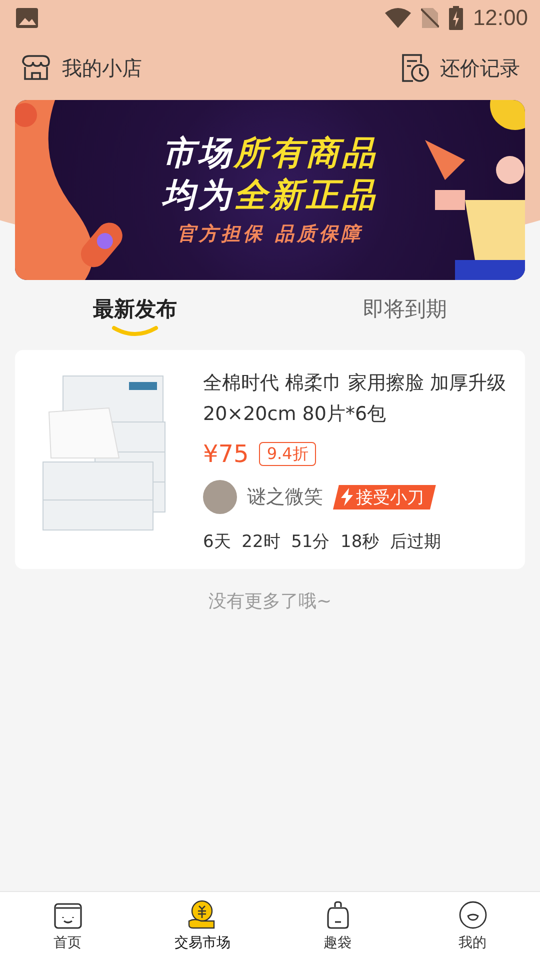 Image resolution: width=540 pixels, height=960 pixels. What do you see at coordinates (384, 497) in the screenshot?
I see `bargain-tag: 接受小刀` at bounding box center [384, 497].